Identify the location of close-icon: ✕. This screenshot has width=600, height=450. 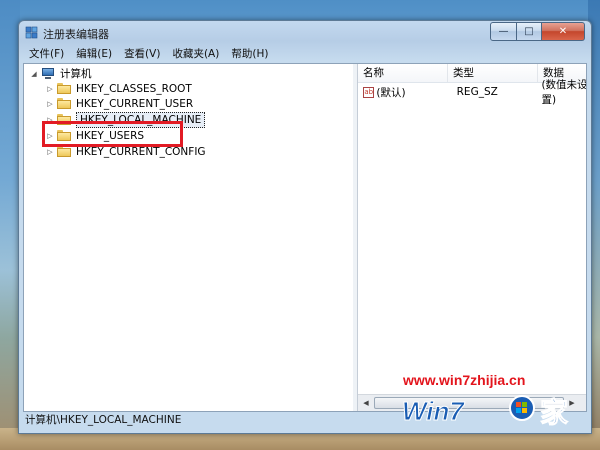
(563, 31).